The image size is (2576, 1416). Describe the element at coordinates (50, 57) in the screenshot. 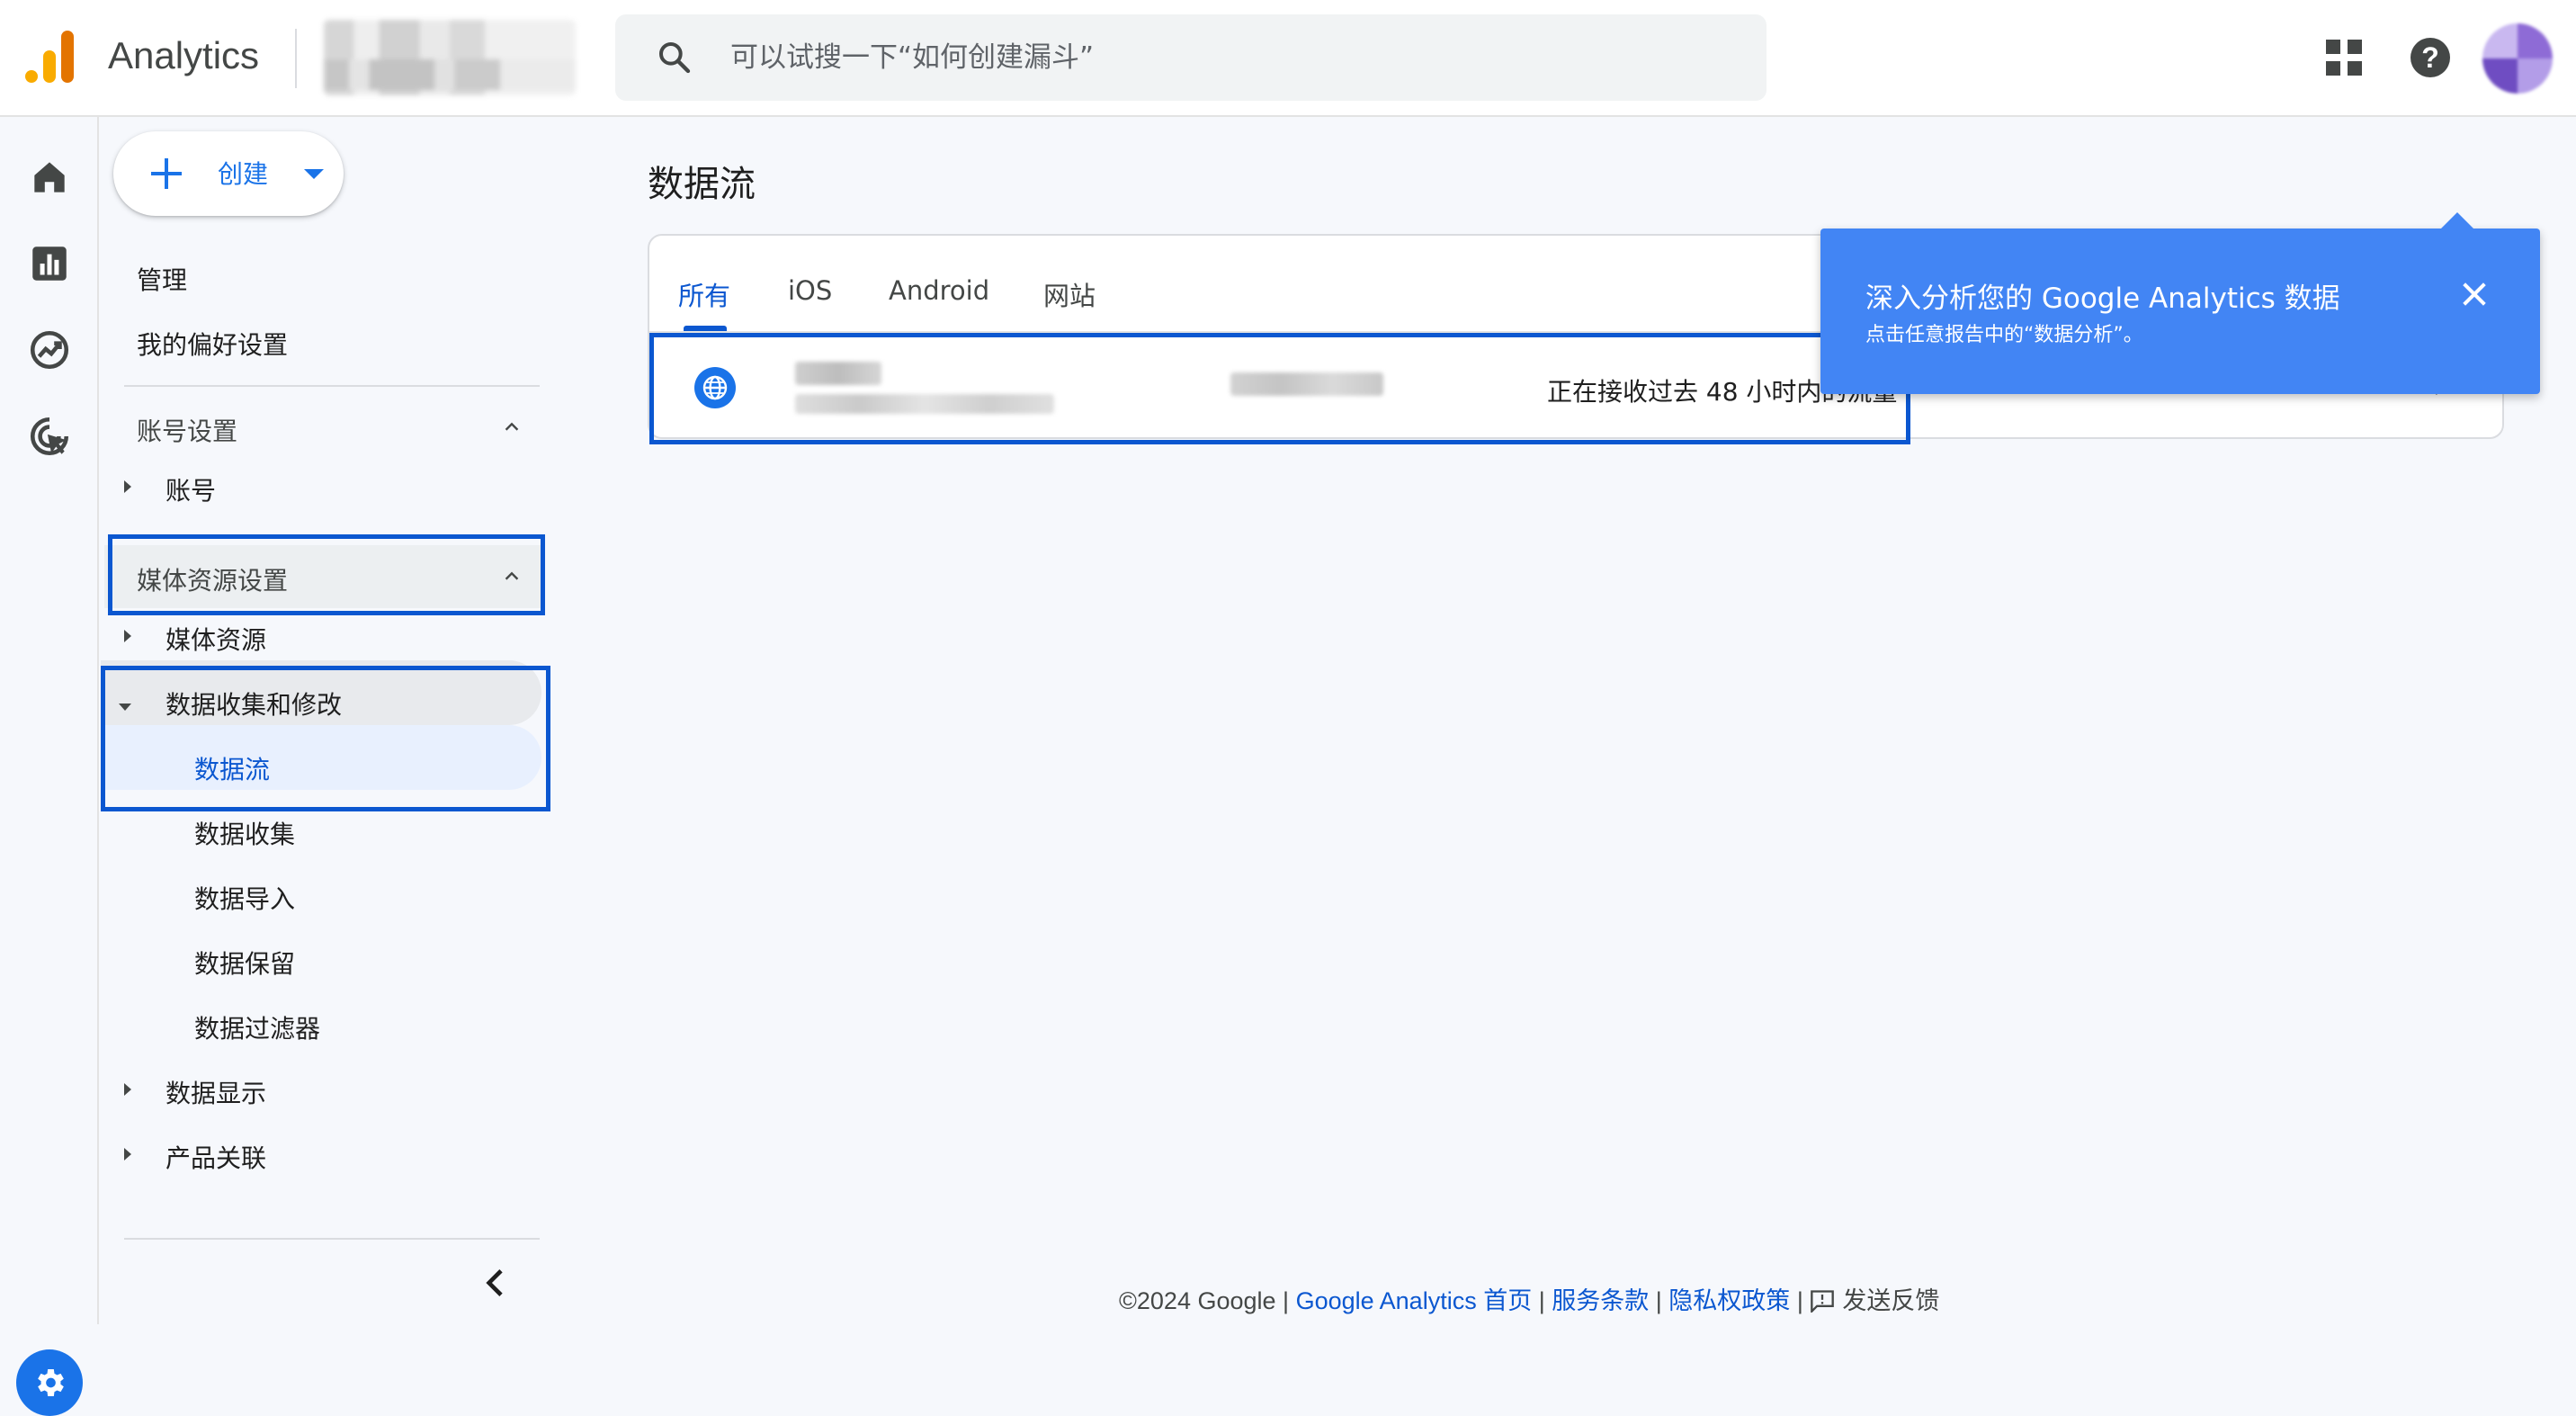

I see `analytics-logo-icon` at that location.